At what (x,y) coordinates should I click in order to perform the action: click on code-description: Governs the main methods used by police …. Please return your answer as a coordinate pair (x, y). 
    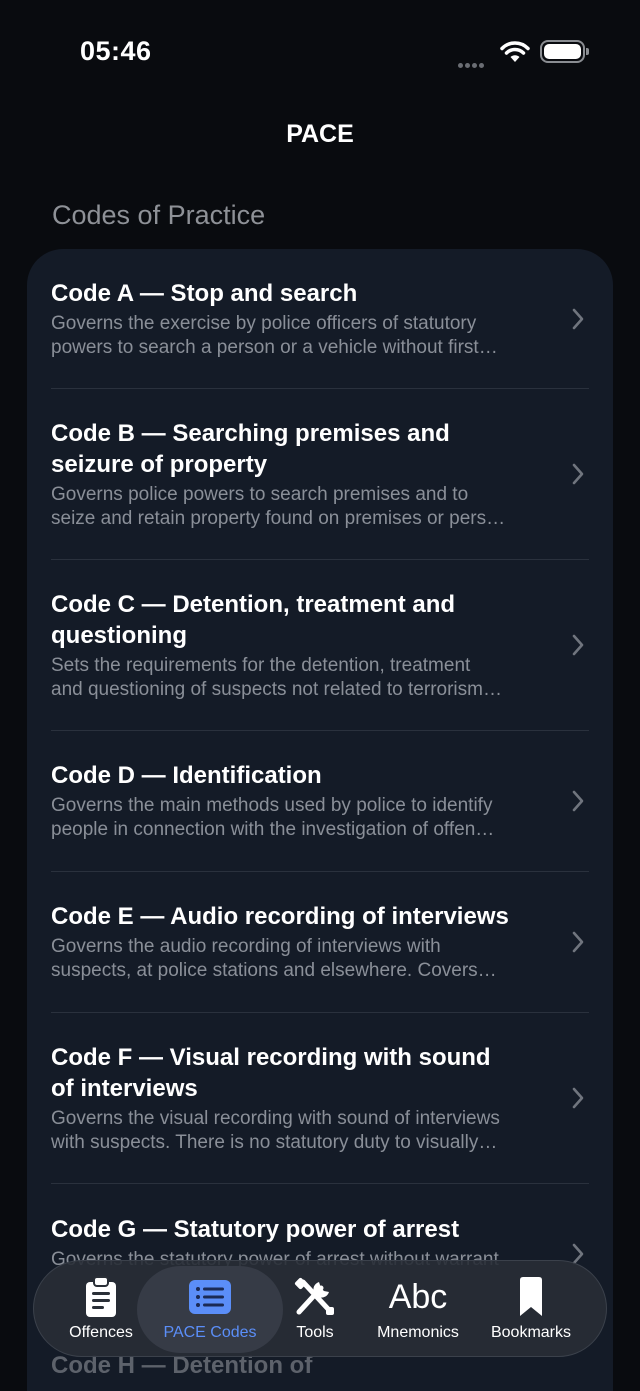
    Looking at the image, I should click on (273, 817).